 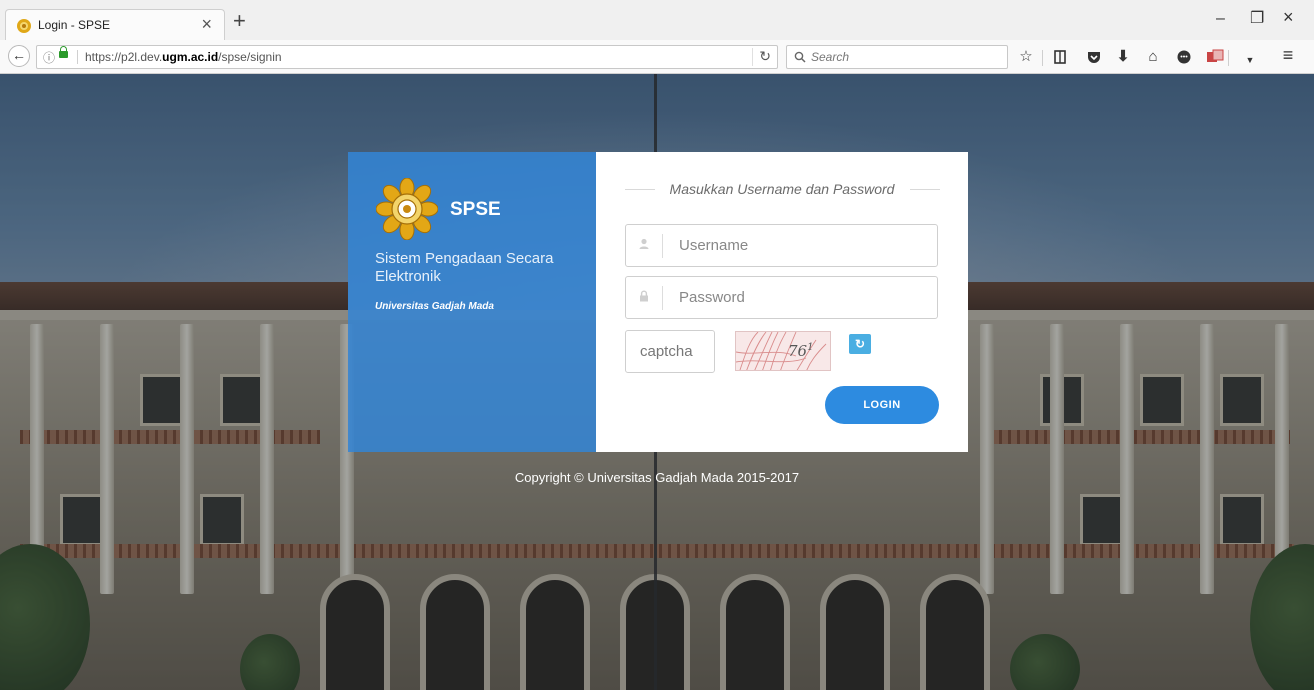 I want to click on new-tab-button: +, so click(x=239, y=21).